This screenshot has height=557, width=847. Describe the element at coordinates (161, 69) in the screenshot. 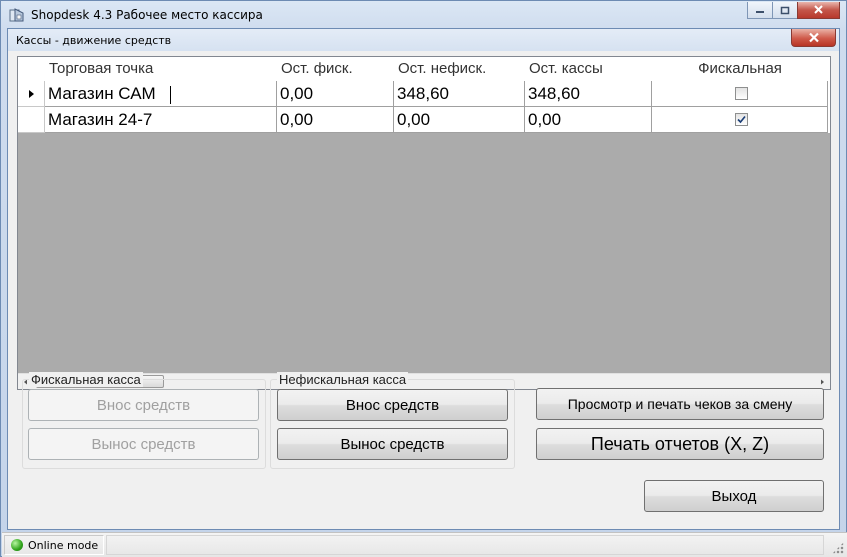

I see `column-header-store: Торговая точка` at that location.